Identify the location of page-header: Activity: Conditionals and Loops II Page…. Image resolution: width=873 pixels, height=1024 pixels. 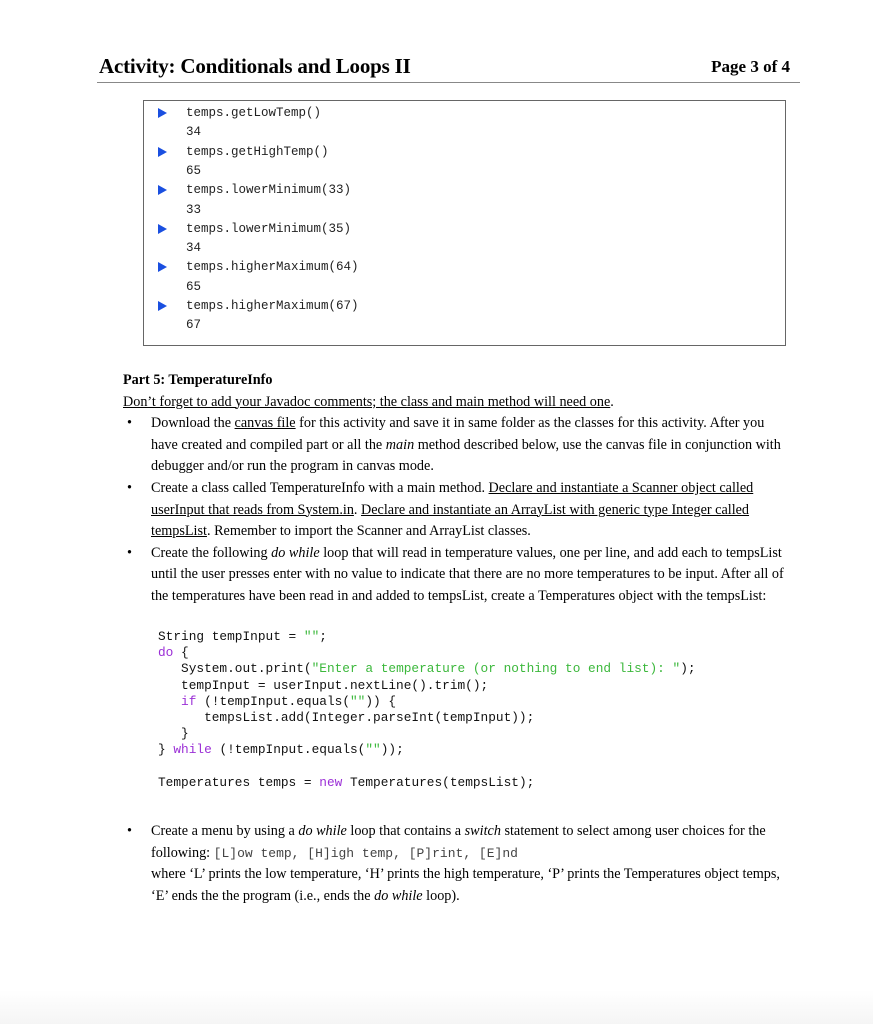
(448, 67).